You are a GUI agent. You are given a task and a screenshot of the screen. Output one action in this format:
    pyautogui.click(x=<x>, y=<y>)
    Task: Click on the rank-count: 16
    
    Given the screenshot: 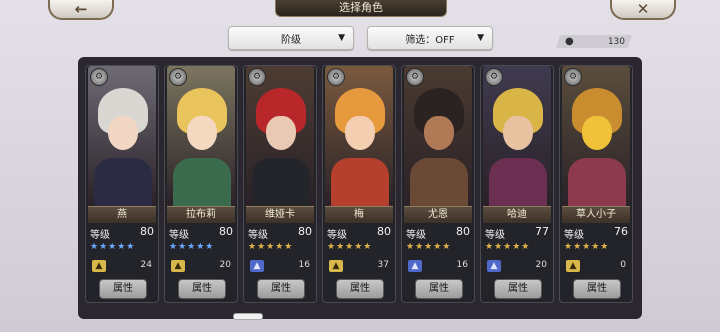 What is the action you would take?
    pyautogui.click(x=462, y=265)
    